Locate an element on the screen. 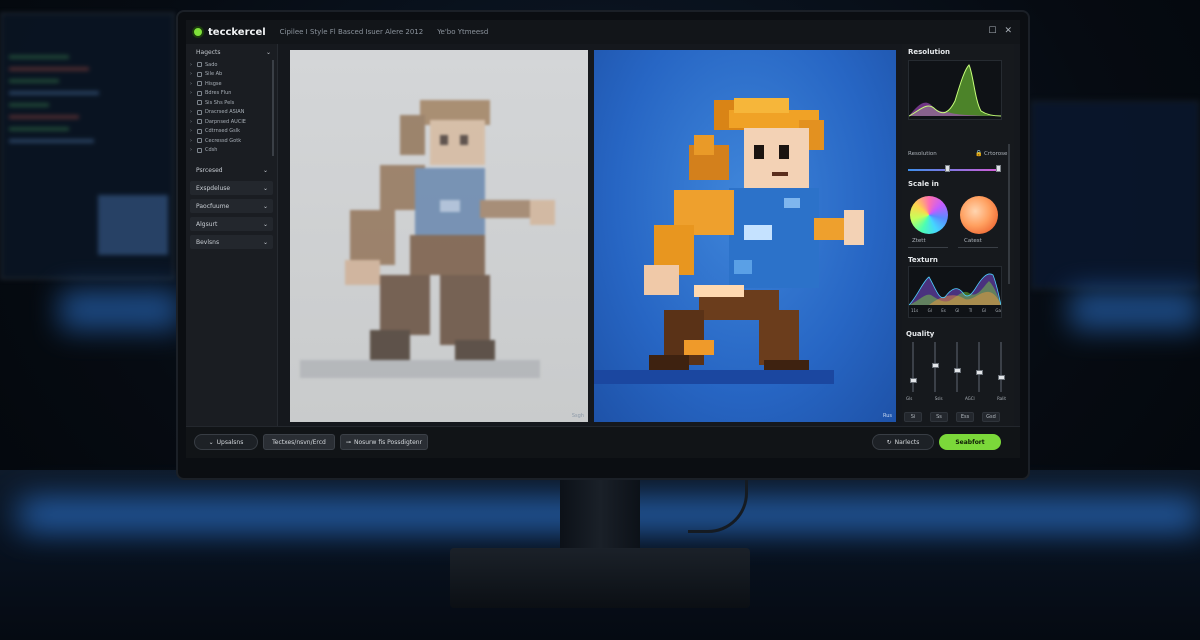 Image resolution: width=1200 pixels, height=640 pixels. original-pane-label: Ssgh is located at coordinates (577, 416).